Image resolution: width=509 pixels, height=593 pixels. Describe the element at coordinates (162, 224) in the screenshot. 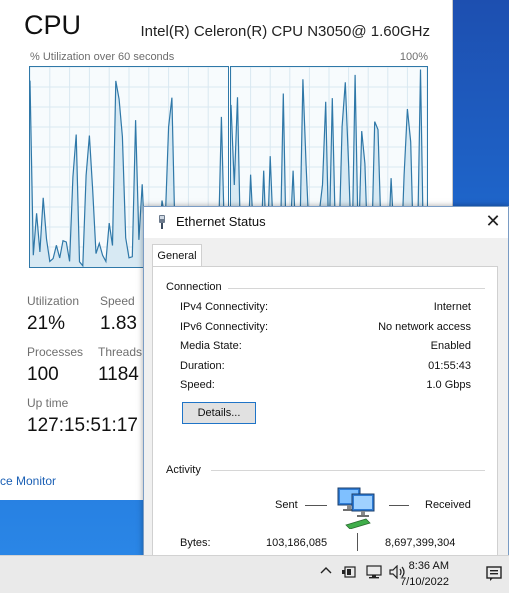

I see `ethernet-plug-icon` at that location.